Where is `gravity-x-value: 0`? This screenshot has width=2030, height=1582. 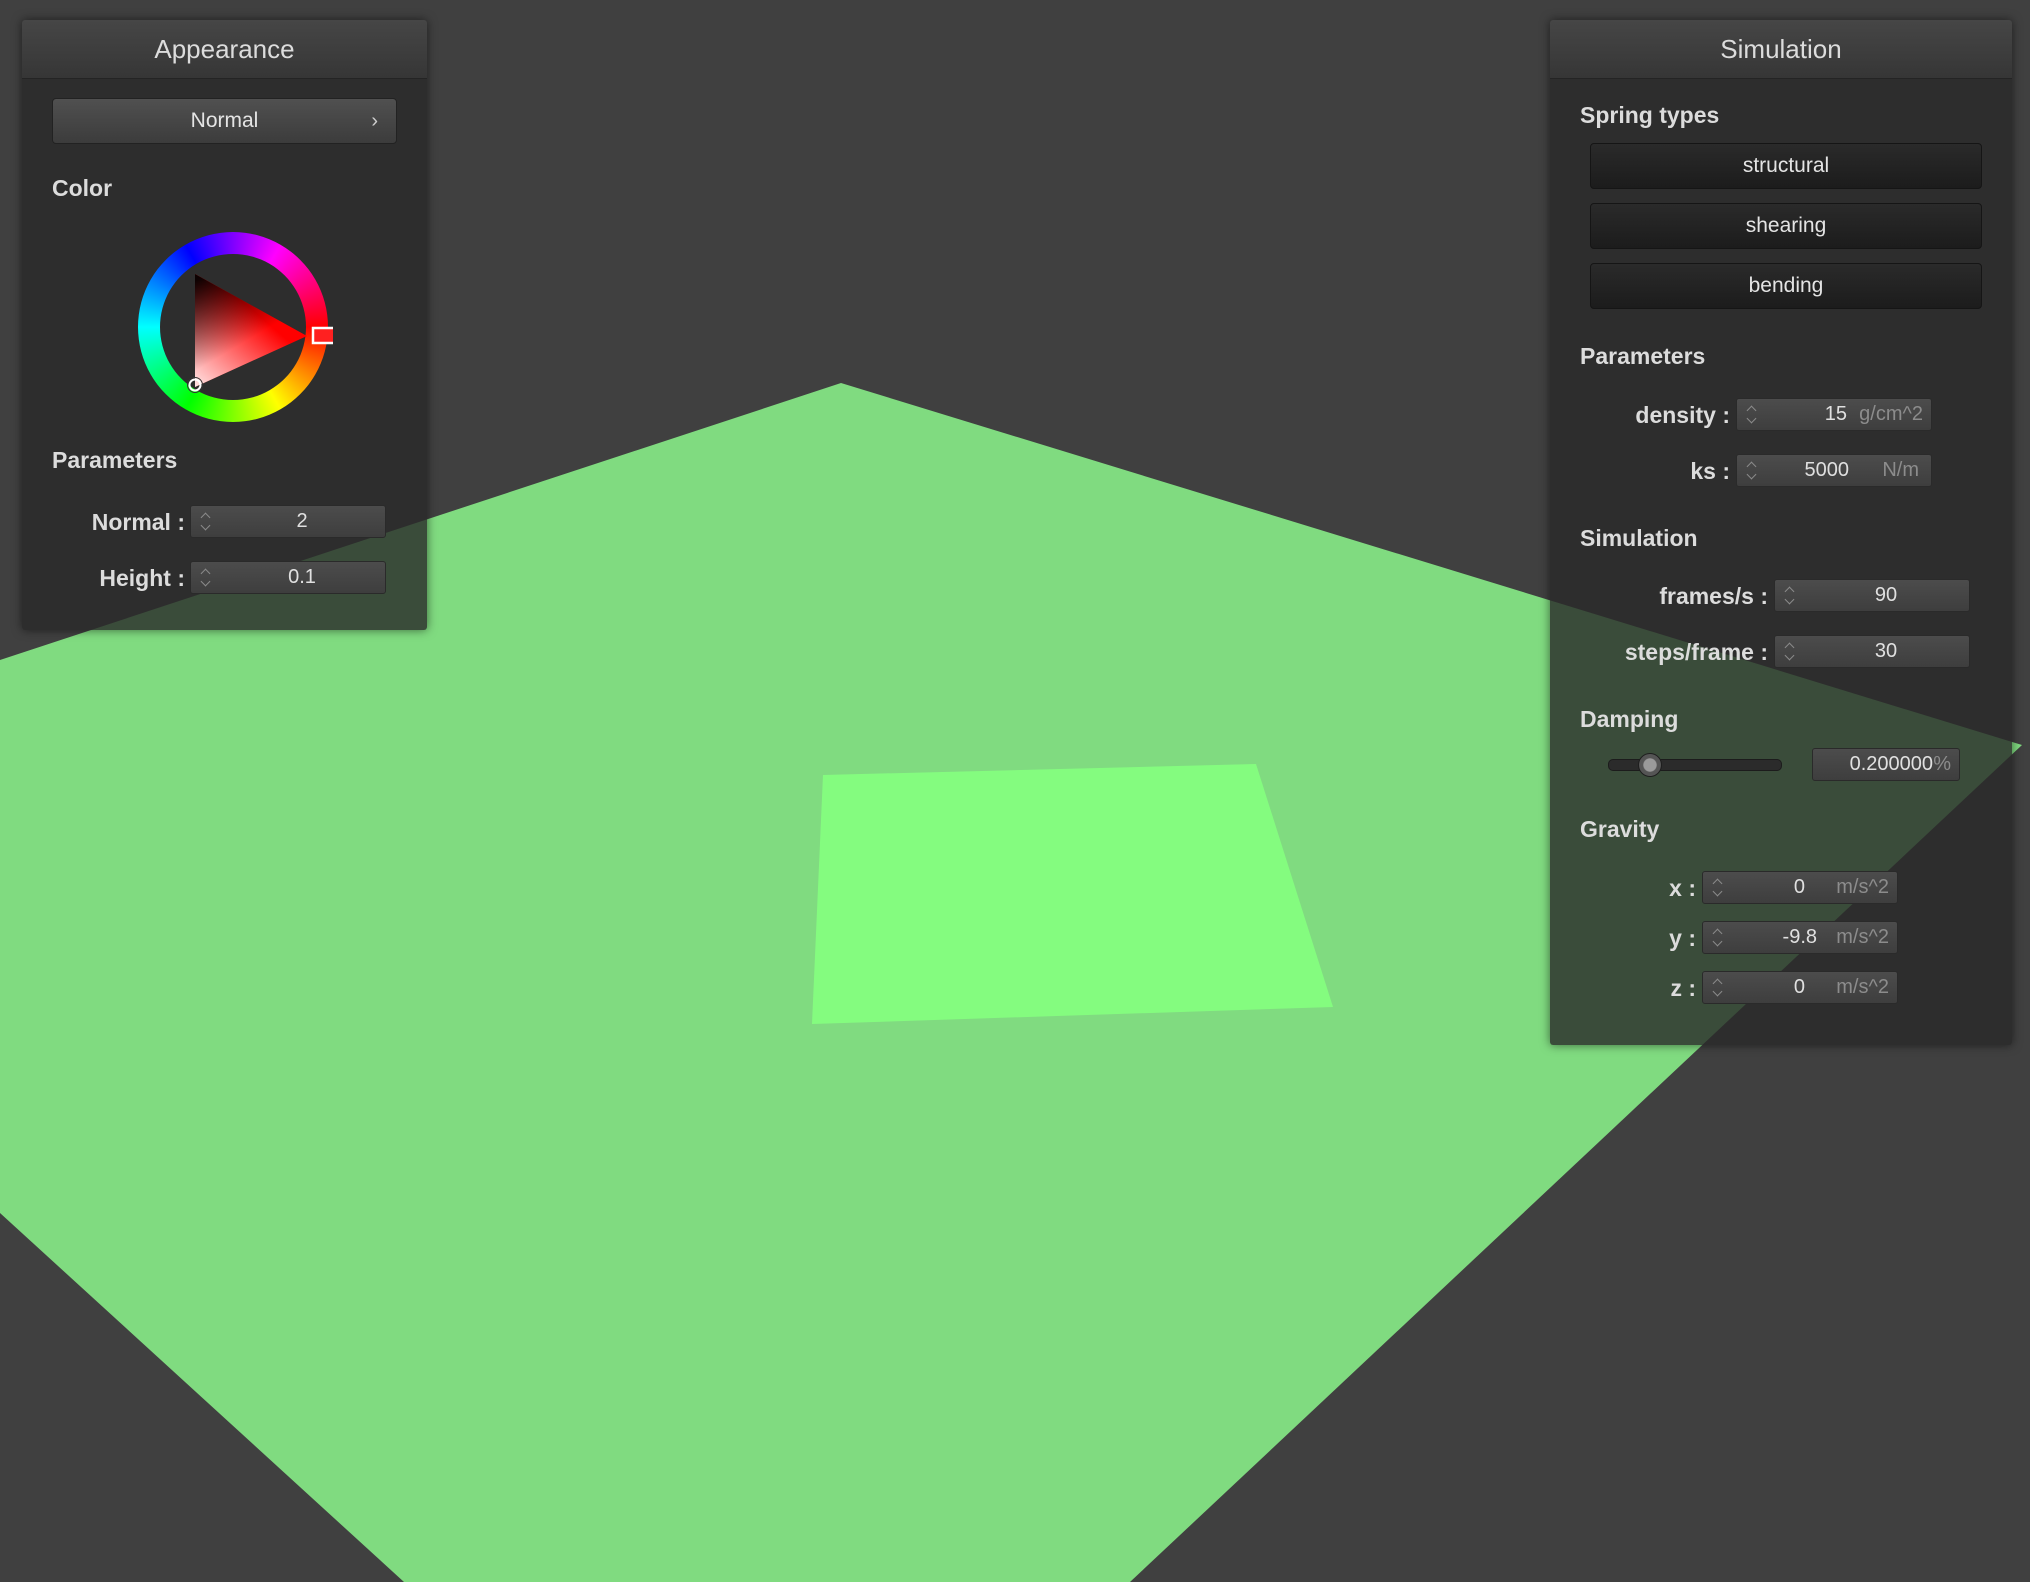
gravity-x-value: 0 is located at coordinates (1799, 887).